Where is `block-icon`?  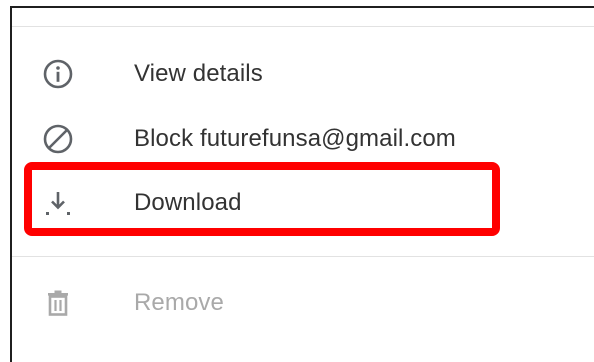
block-icon is located at coordinates (58, 139).